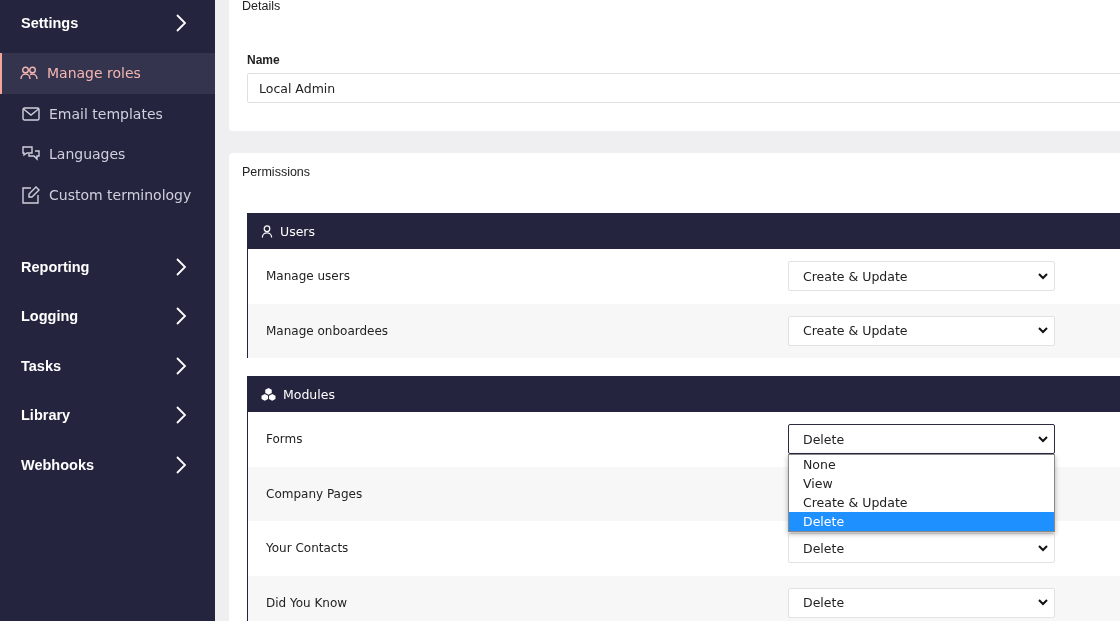  Describe the element at coordinates (314, 493) in the screenshot. I see `permission-label: Company Pages` at that location.